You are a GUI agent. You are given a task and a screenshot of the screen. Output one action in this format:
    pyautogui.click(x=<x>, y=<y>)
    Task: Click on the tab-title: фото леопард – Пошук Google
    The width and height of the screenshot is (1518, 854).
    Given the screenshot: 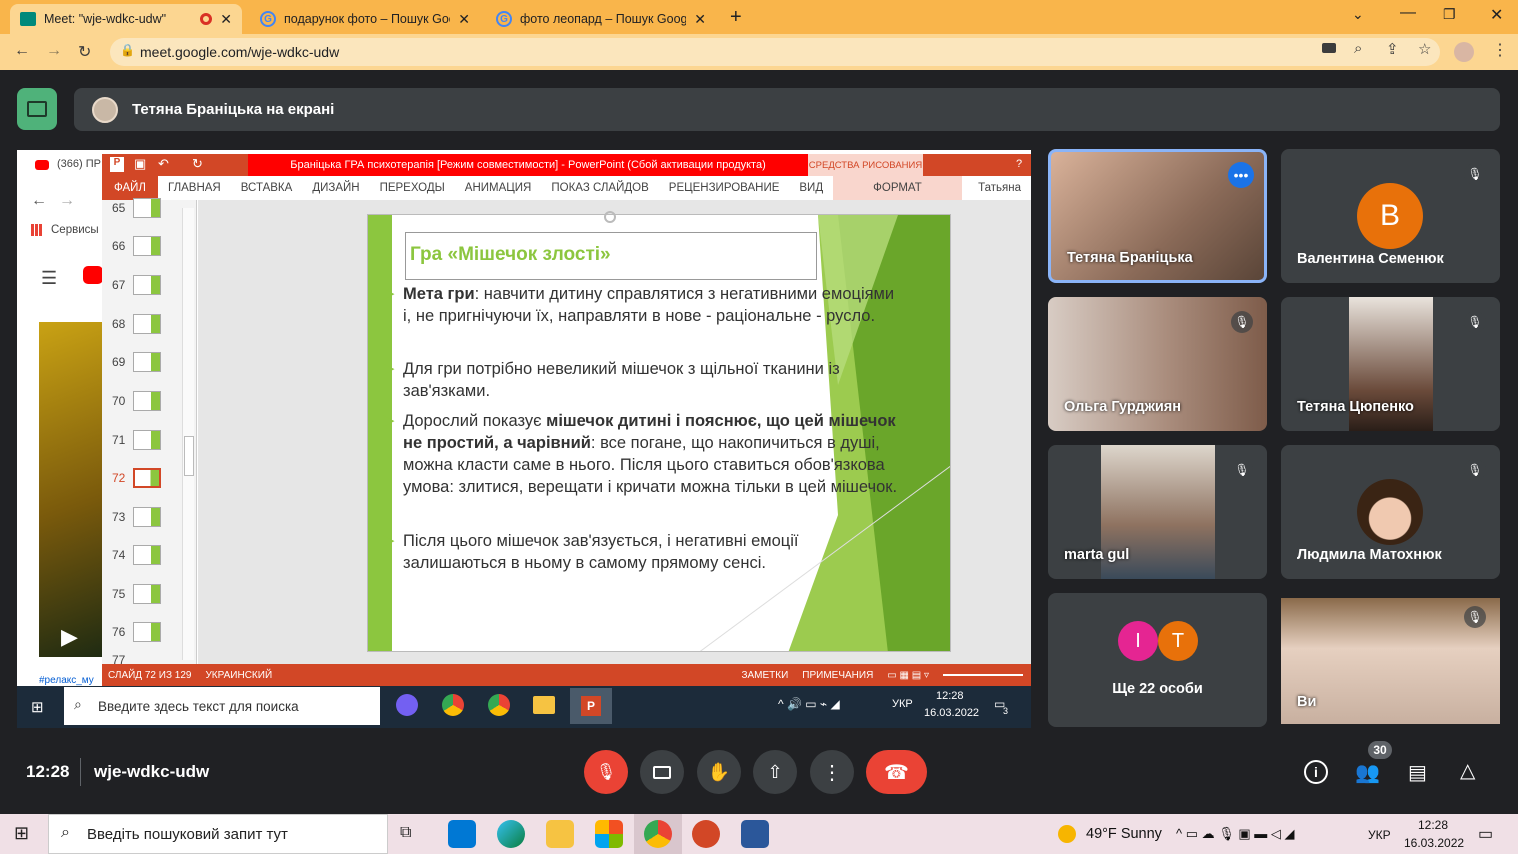 What is the action you would take?
    pyautogui.click(x=603, y=19)
    